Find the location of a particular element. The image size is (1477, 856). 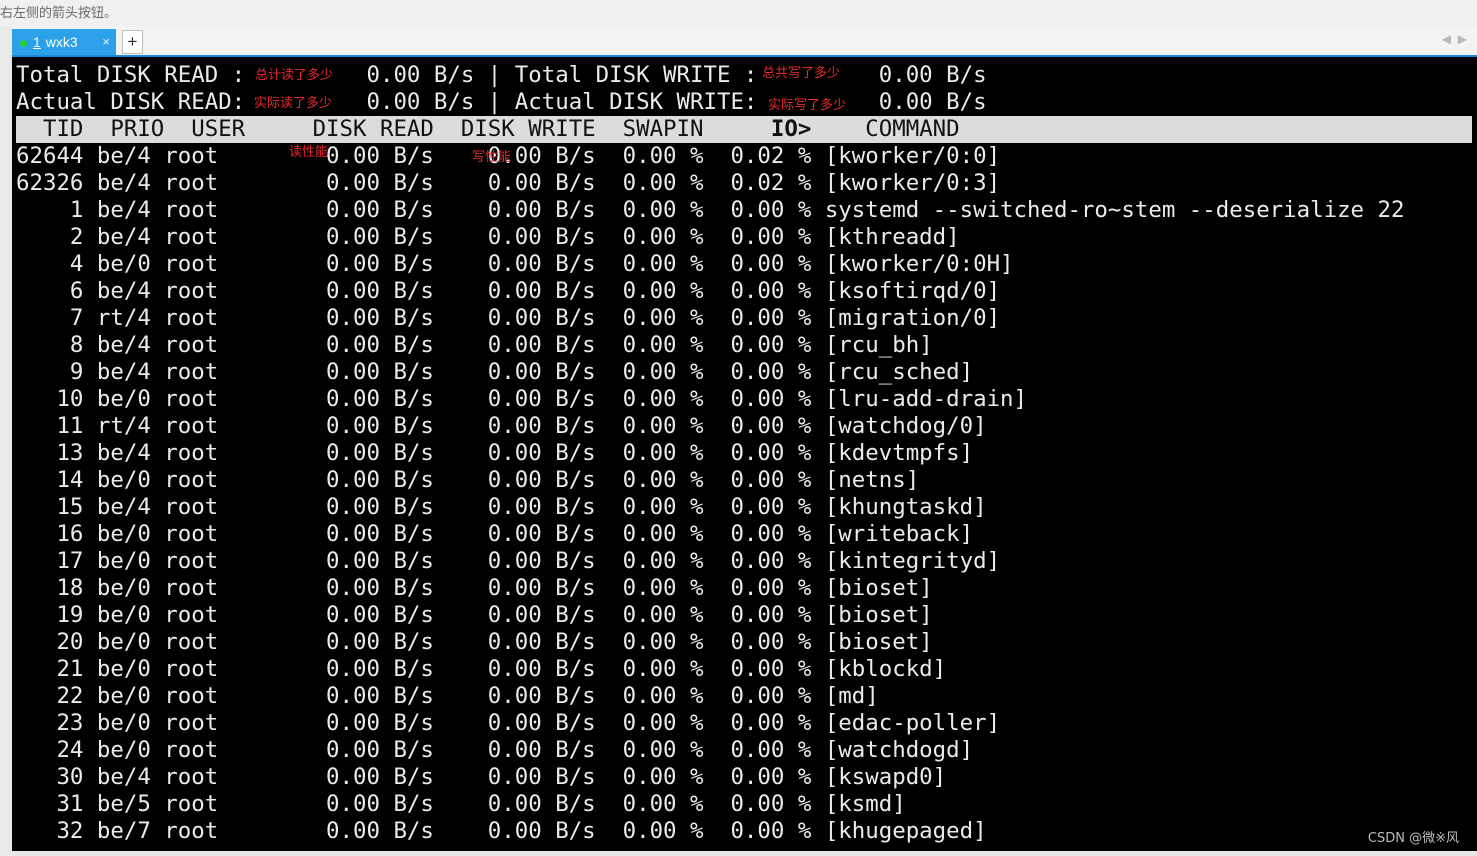

close-tab-icon: × is located at coordinates (106, 42).